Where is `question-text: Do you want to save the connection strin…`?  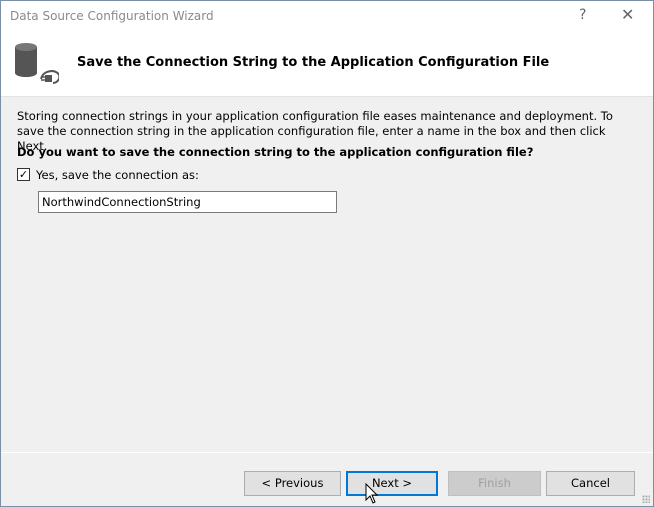
question-text: Do you want to save the connection strin… is located at coordinates (275, 152).